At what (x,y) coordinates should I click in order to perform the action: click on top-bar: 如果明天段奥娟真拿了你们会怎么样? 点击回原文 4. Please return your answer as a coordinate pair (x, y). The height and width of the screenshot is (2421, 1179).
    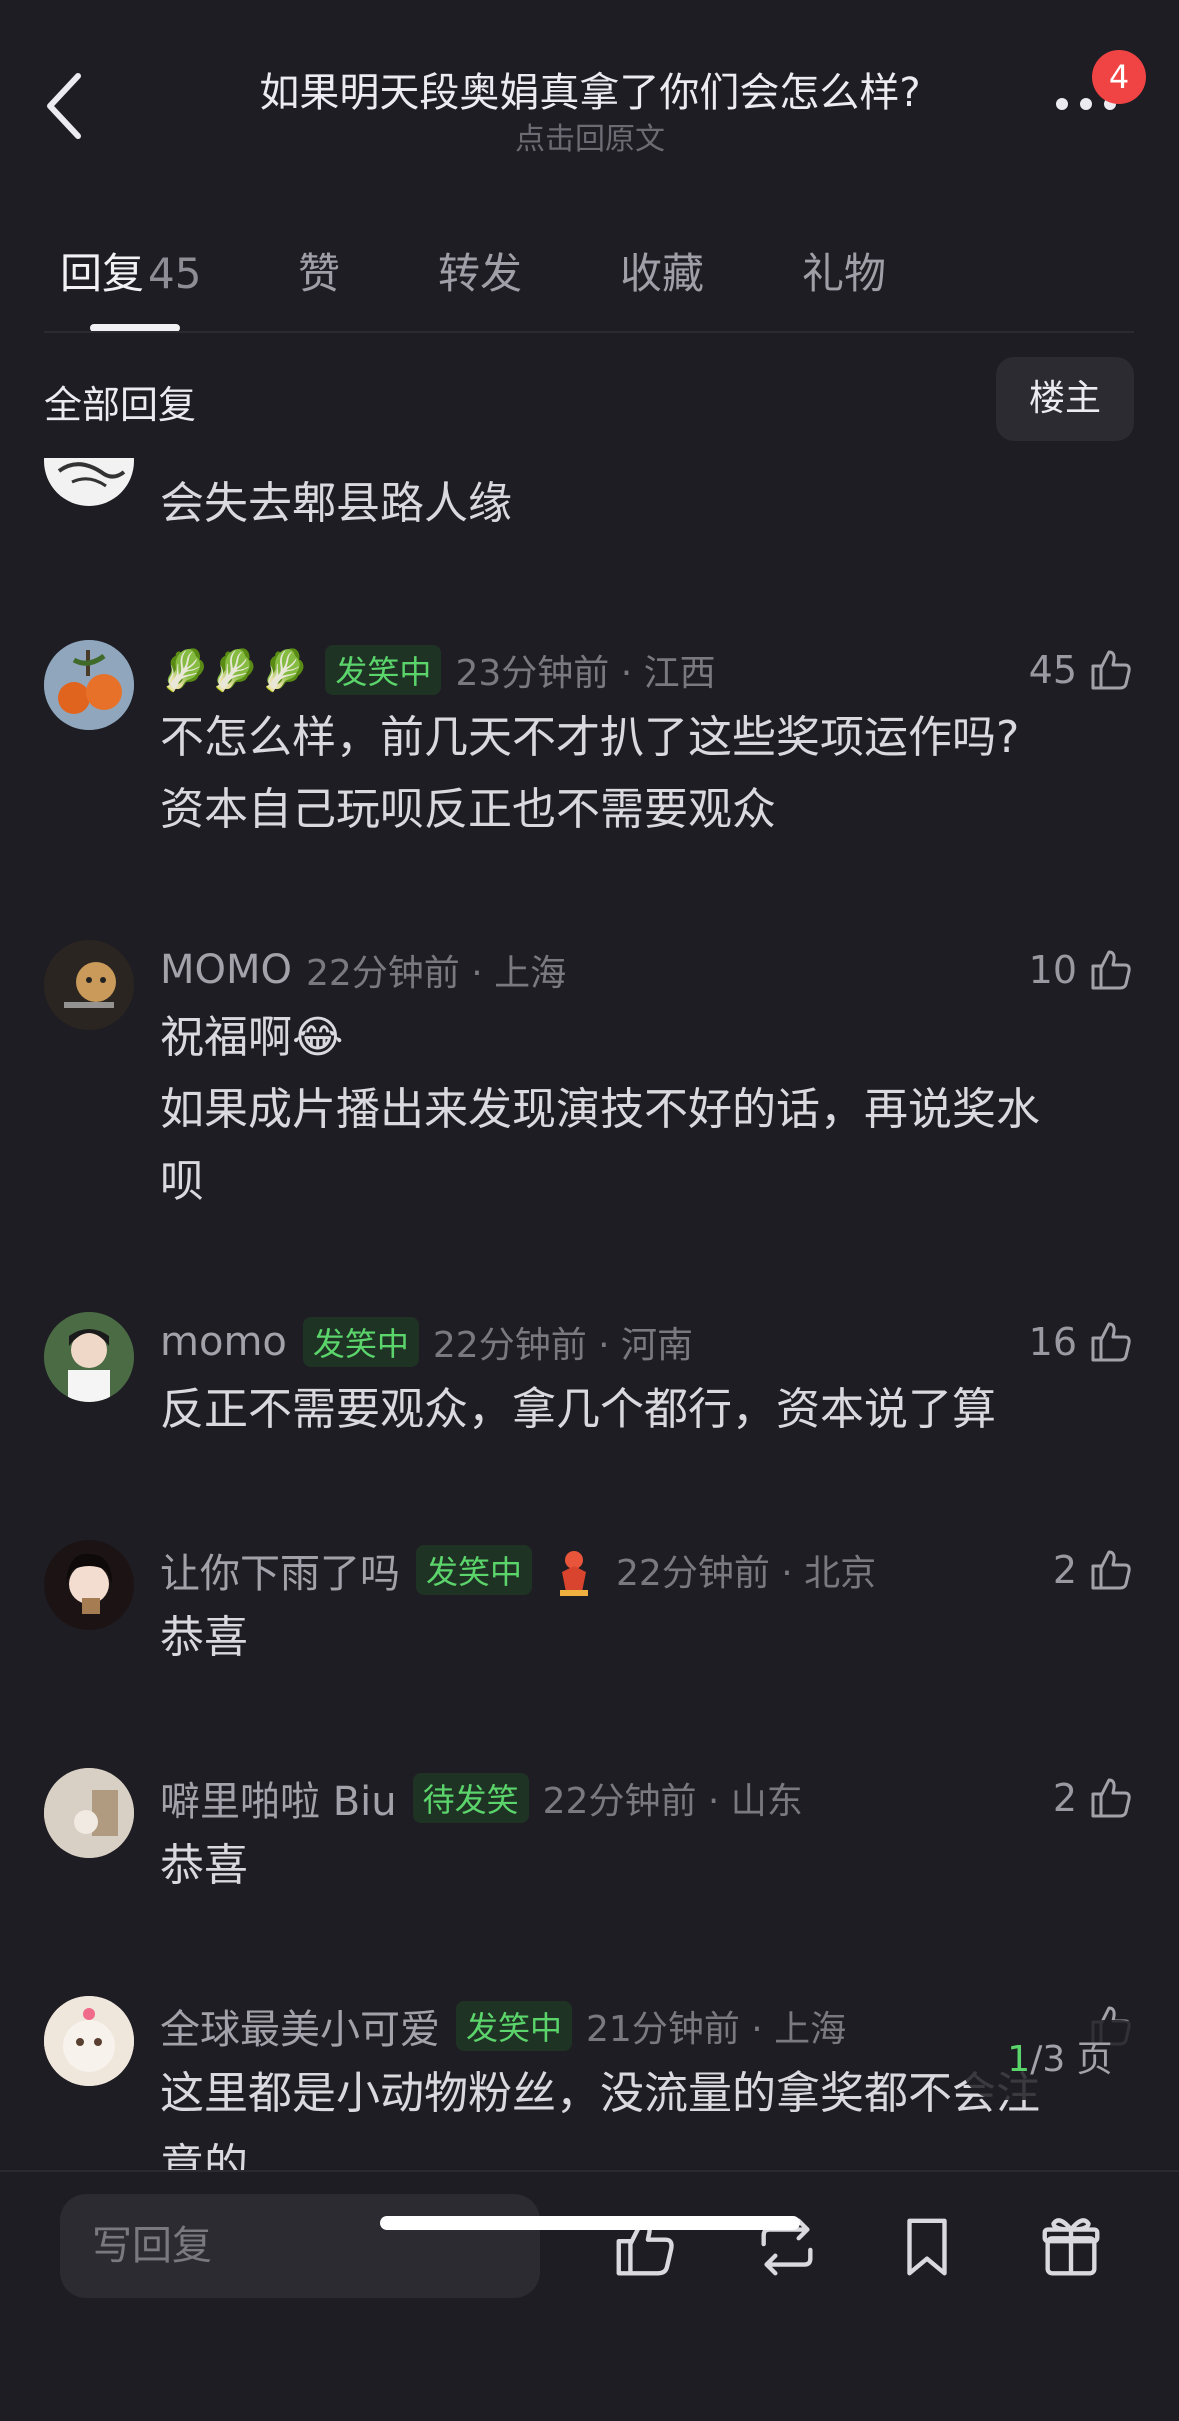
    Looking at the image, I should click on (589, 90).